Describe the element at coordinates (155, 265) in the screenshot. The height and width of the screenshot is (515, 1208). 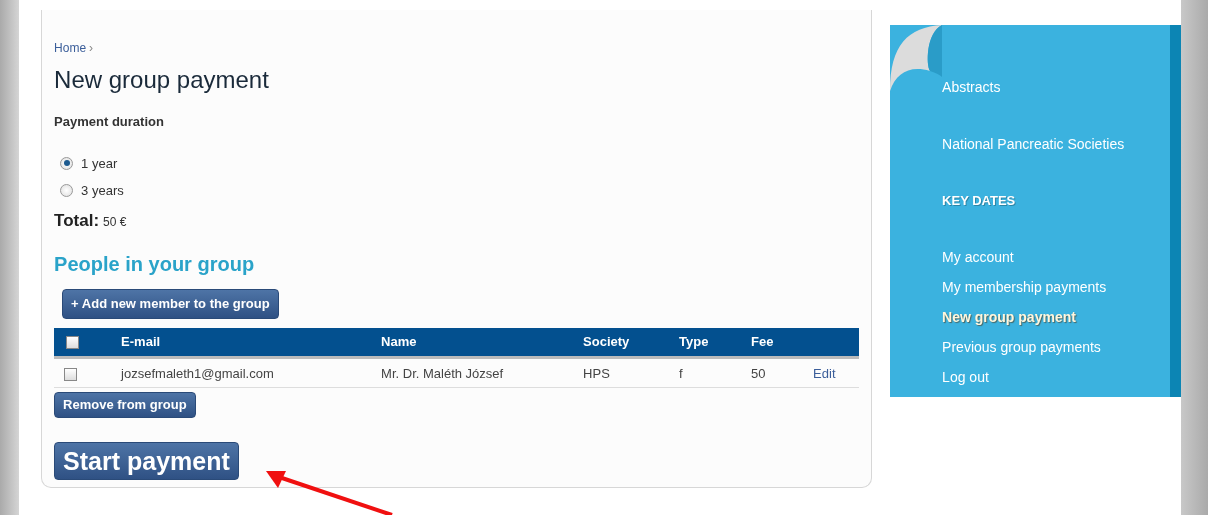
I see `section-heading: People in your group` at that location.